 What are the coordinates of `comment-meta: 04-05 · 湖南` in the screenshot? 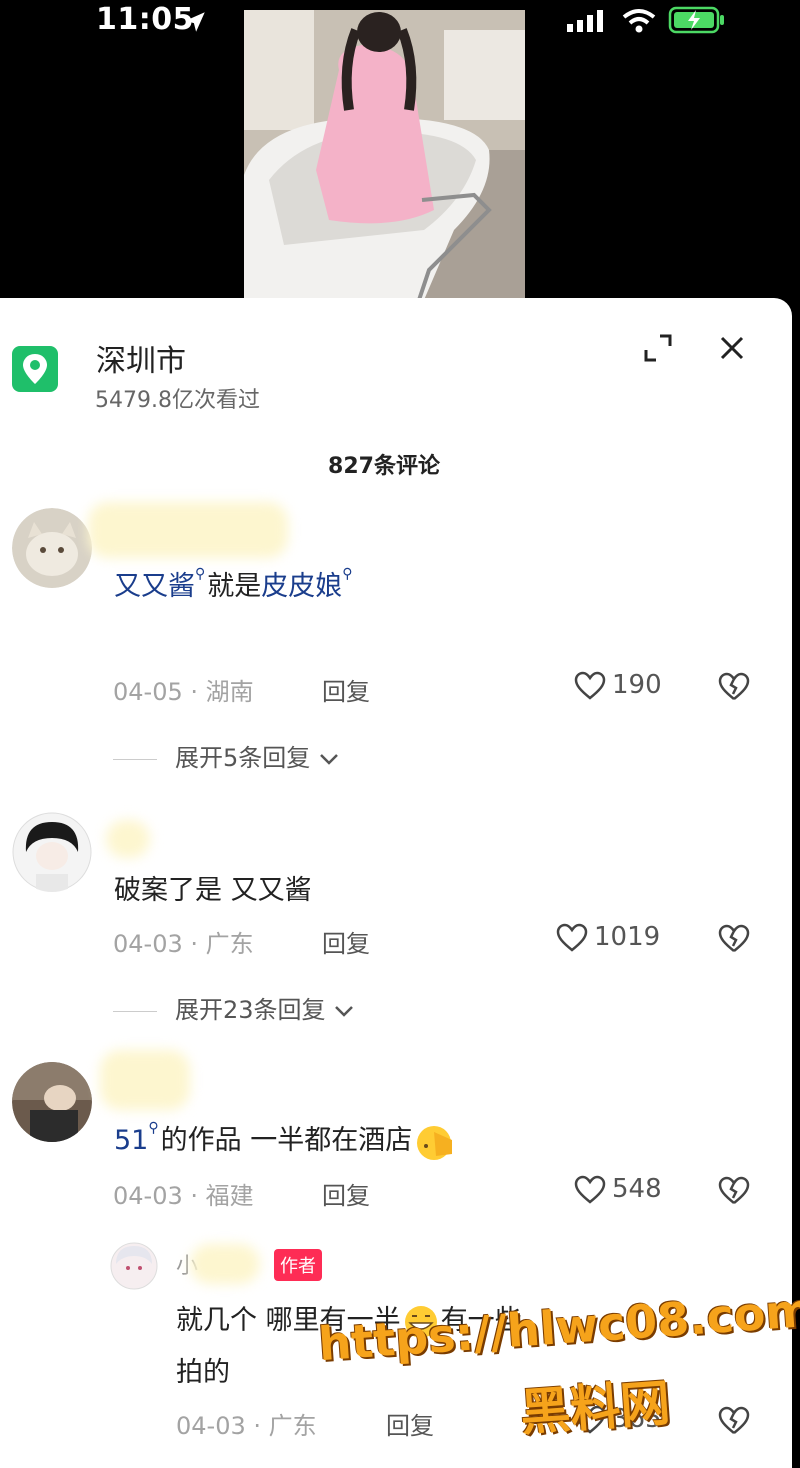 It's located at (183, 692).